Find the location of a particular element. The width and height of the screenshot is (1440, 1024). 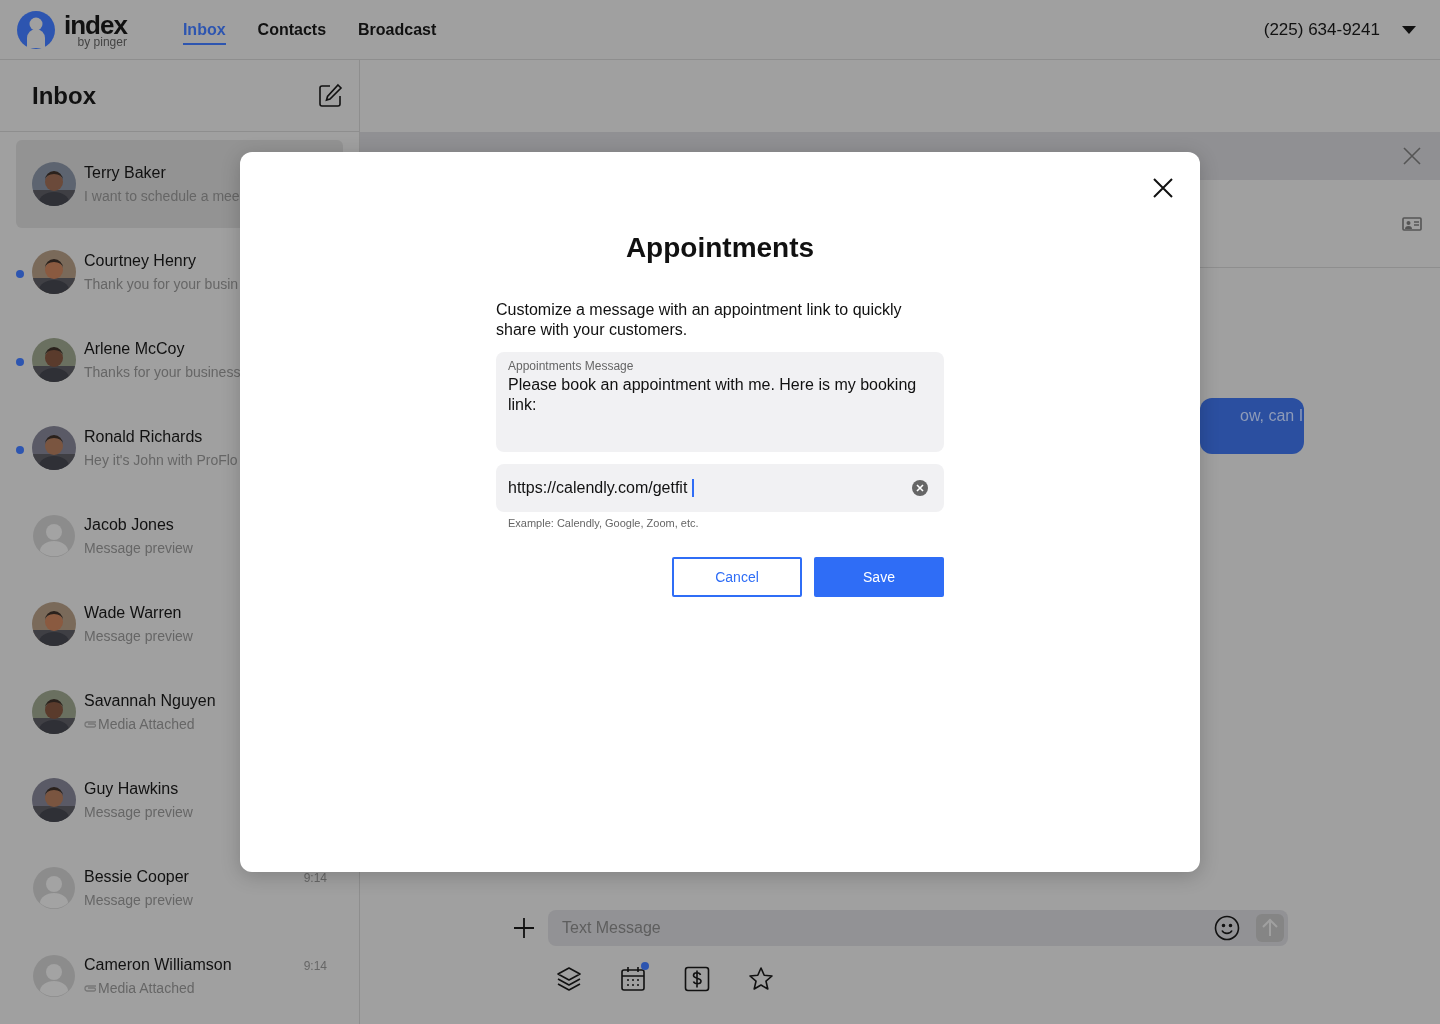

link-input: https://calendly.com/getfit is located at coordinates (720, 488).